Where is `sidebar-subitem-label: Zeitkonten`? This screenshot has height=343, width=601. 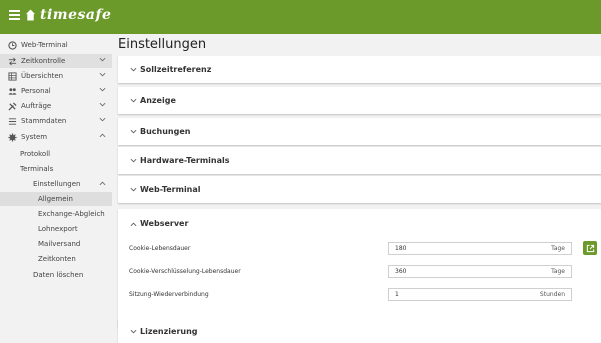 sidebar-subitem-label: Zeitkonten is located at coordinates (57, 259).